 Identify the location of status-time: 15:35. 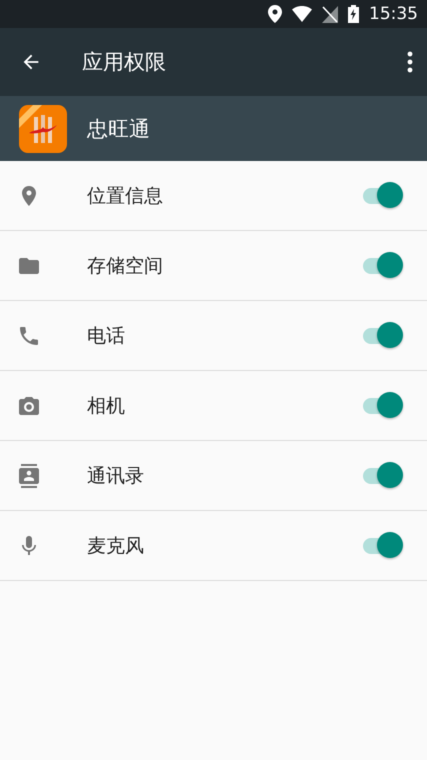
(393, 14).